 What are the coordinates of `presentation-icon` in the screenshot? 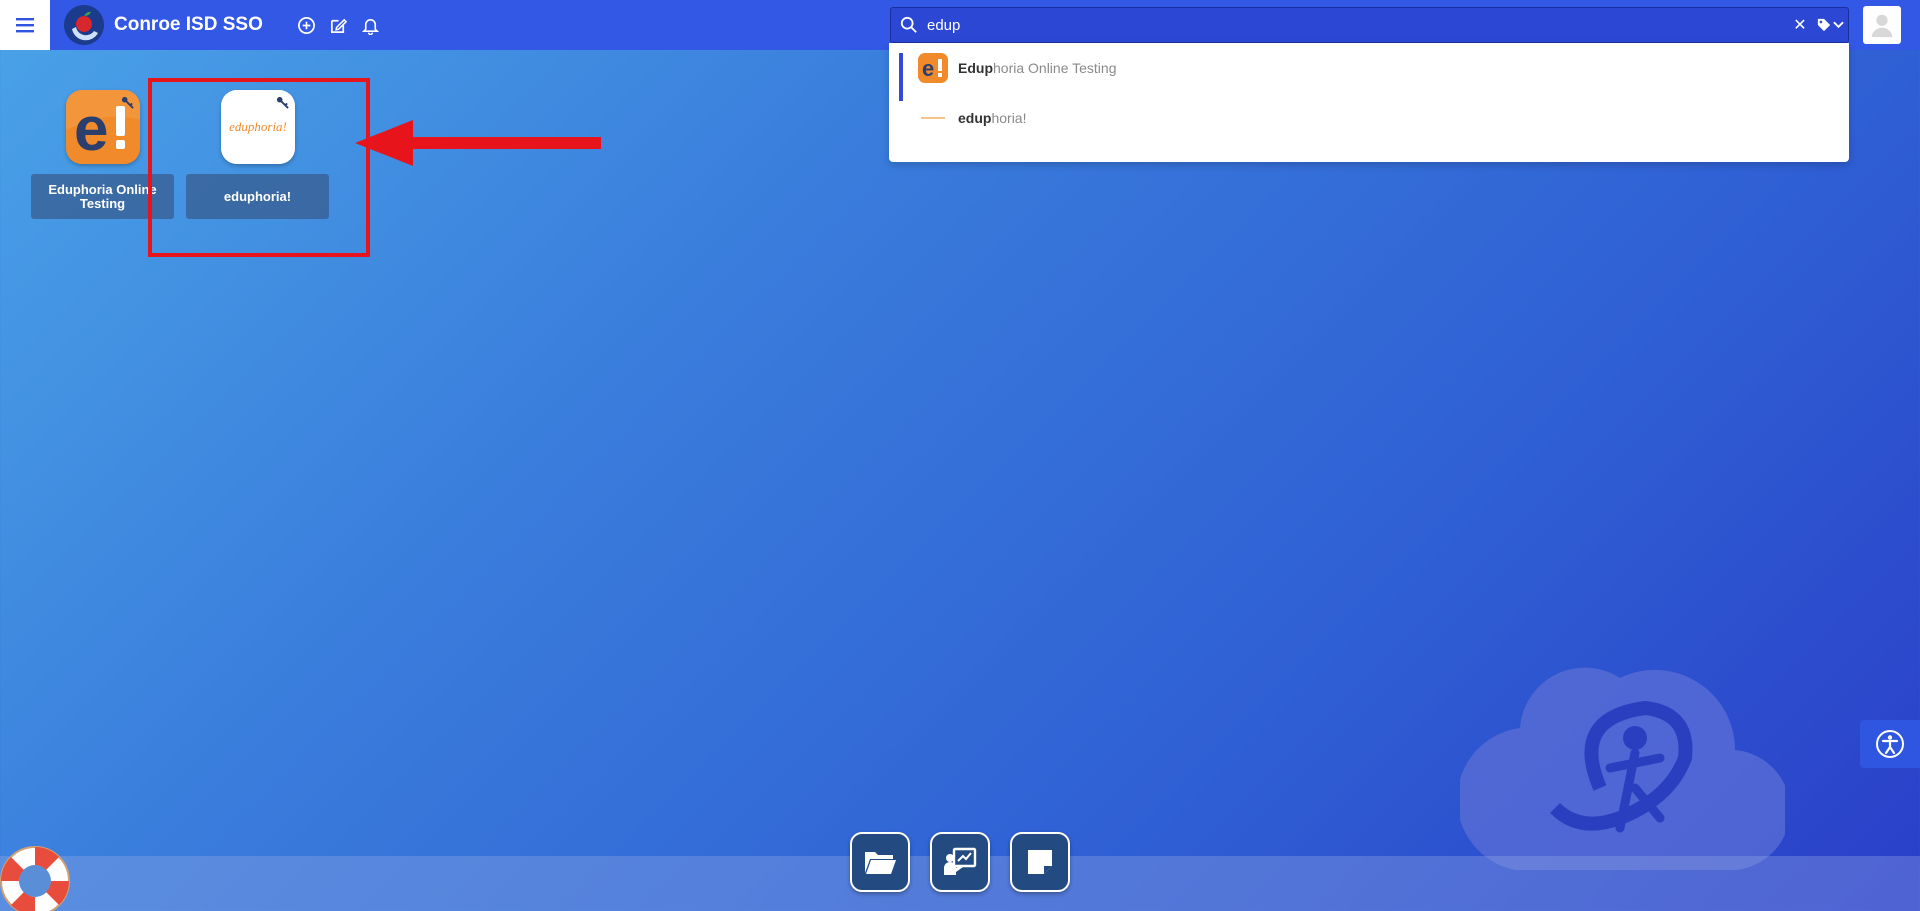 It's located at (960, 861).